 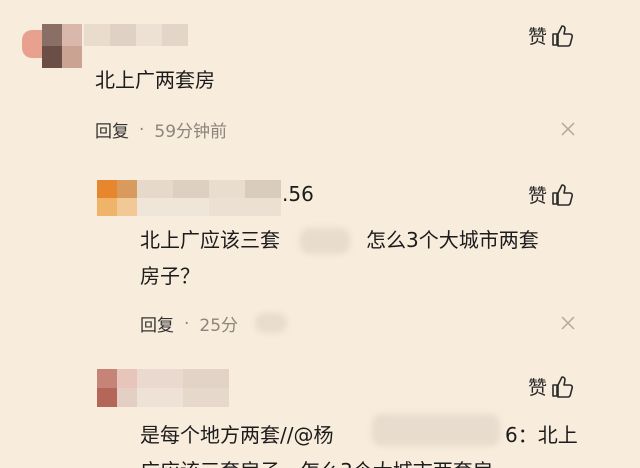 I want to click on comment-text-part: 北上广应该三套, so click(x=210, y=240).